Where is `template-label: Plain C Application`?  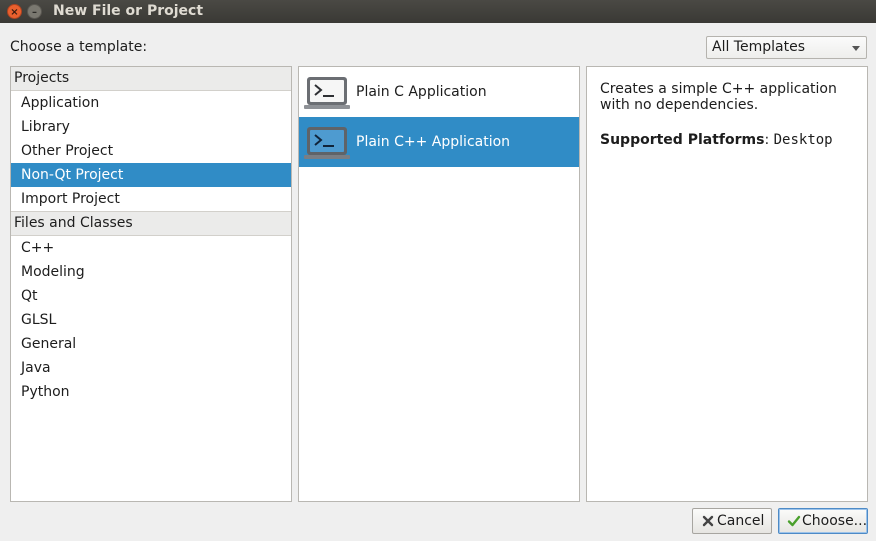
template-label: Plain C Application is located at coordinates (421, 92).